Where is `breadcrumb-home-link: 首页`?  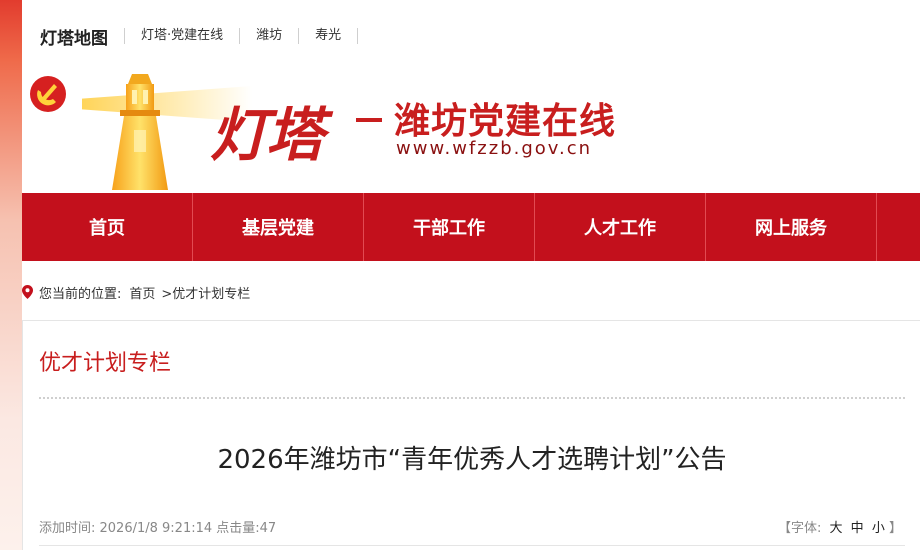
breadcrumb-home-link: 首页 is located at coordinates (142, 292).